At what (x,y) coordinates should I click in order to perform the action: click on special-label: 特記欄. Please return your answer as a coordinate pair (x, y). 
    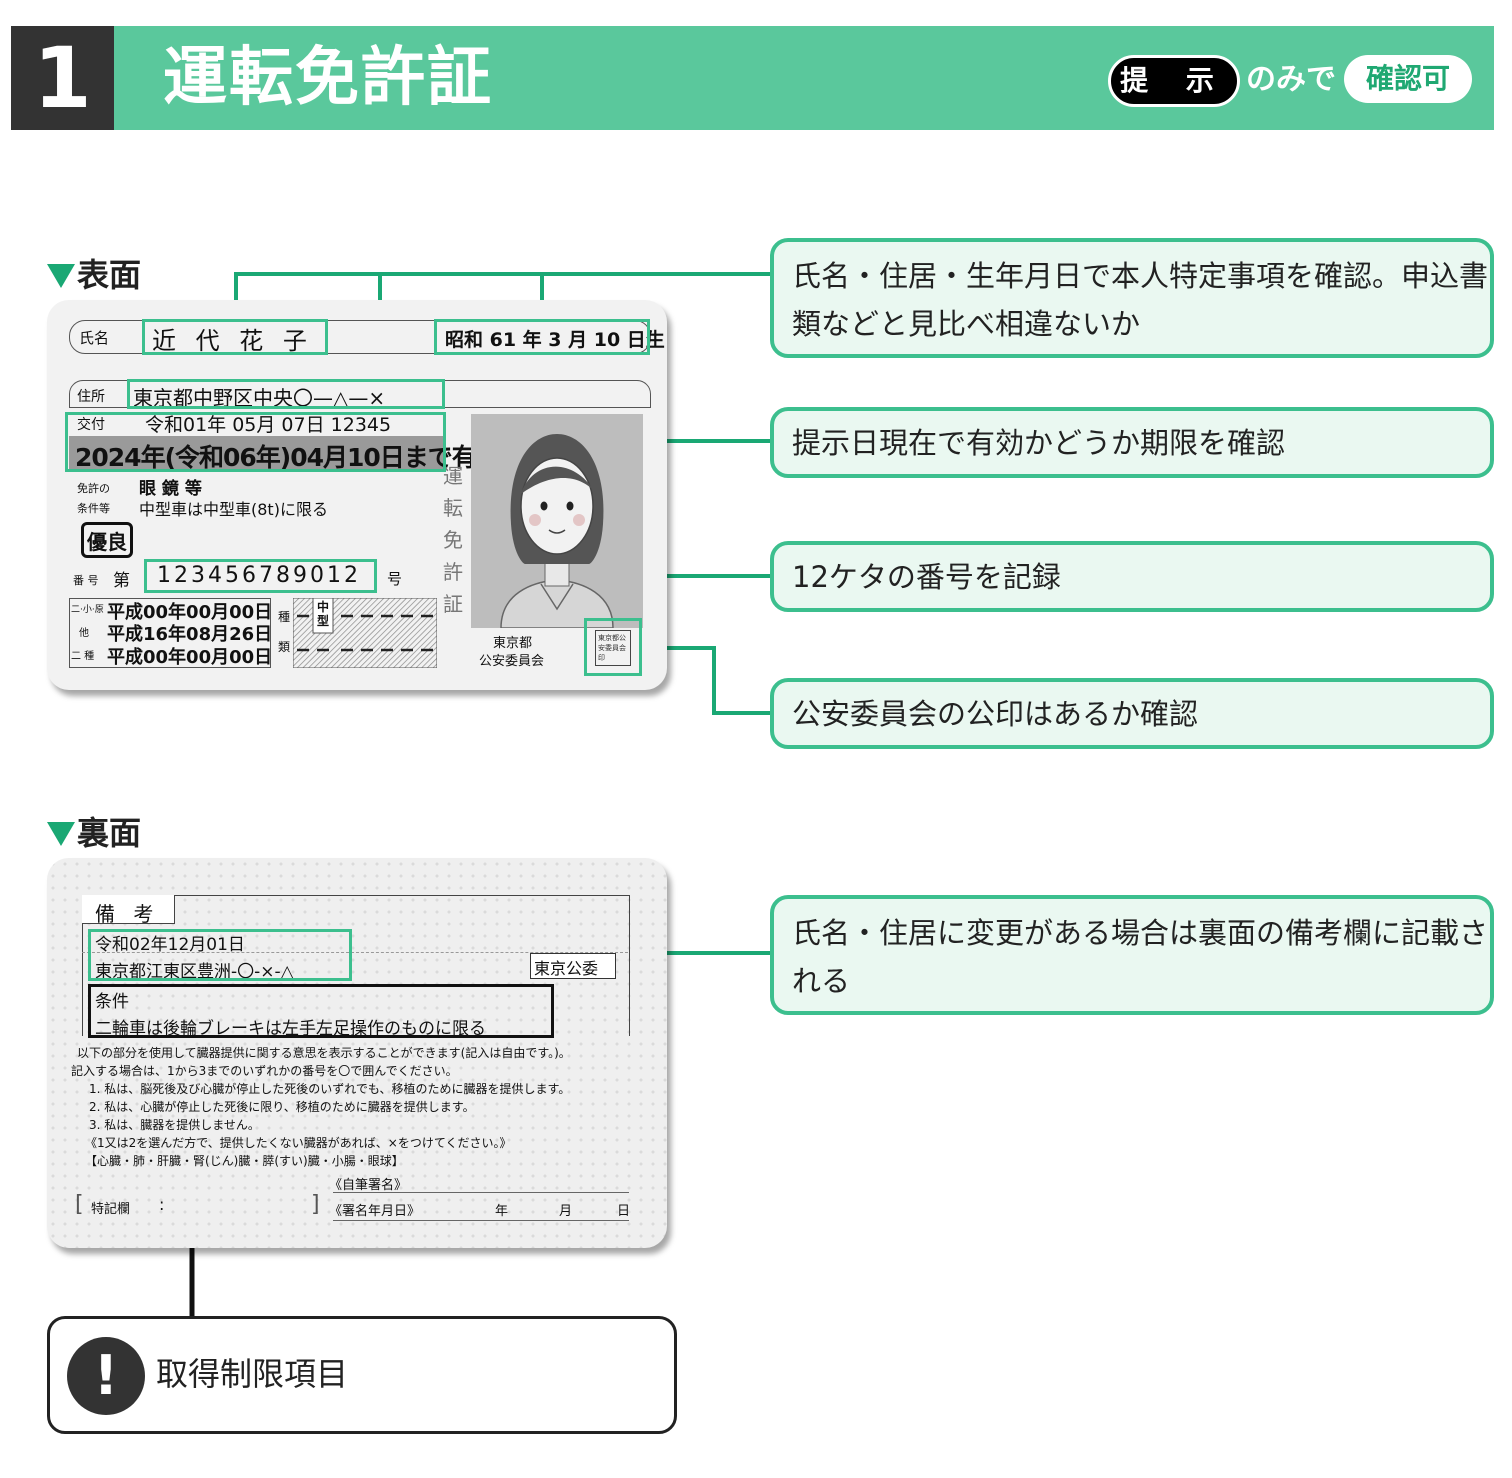
    Looking at the image, I should click on (111, 1209).